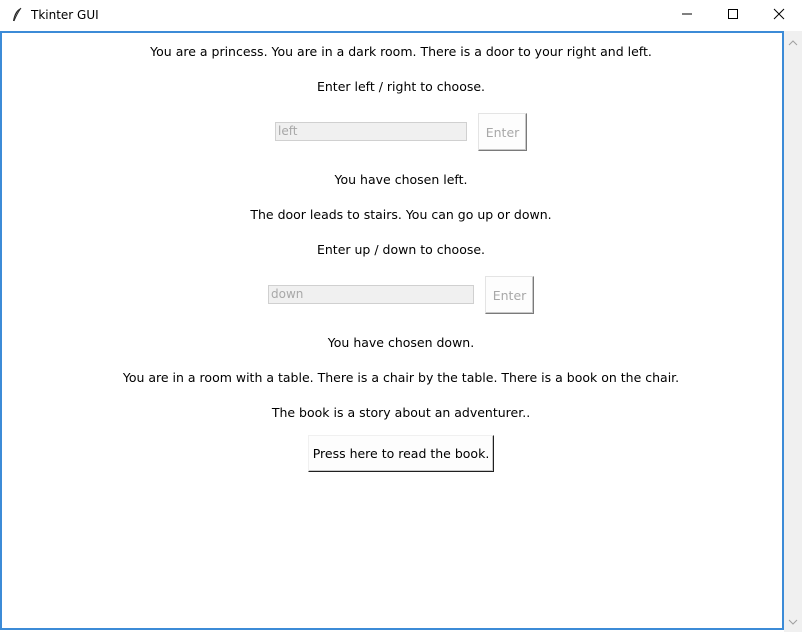 This screenshot has width=802, height=632. I want to click on enter-button-1: Enter, so click(502, 132).